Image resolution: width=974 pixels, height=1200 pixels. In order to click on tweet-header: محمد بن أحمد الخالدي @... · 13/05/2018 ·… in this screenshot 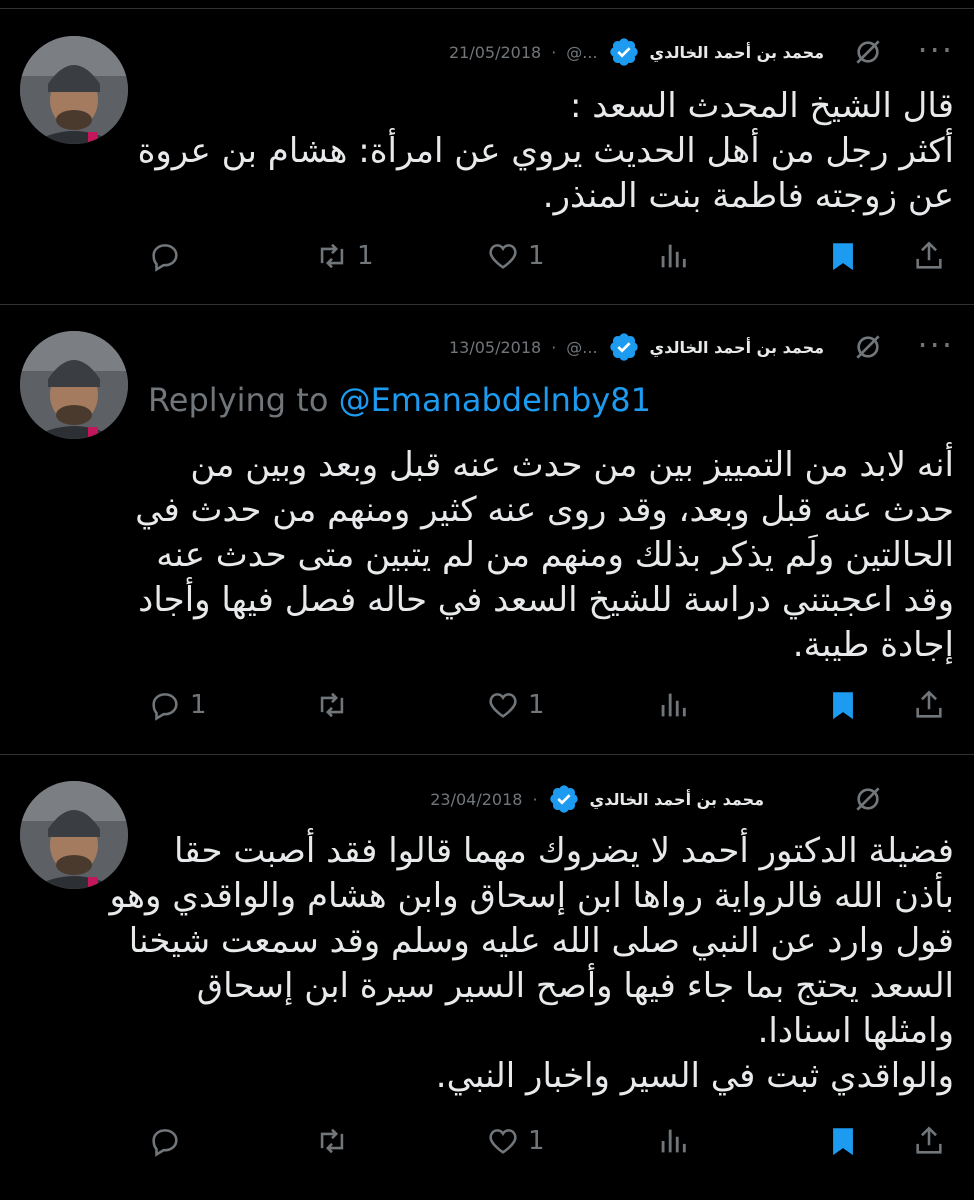, I will do `click(551, 347)`.